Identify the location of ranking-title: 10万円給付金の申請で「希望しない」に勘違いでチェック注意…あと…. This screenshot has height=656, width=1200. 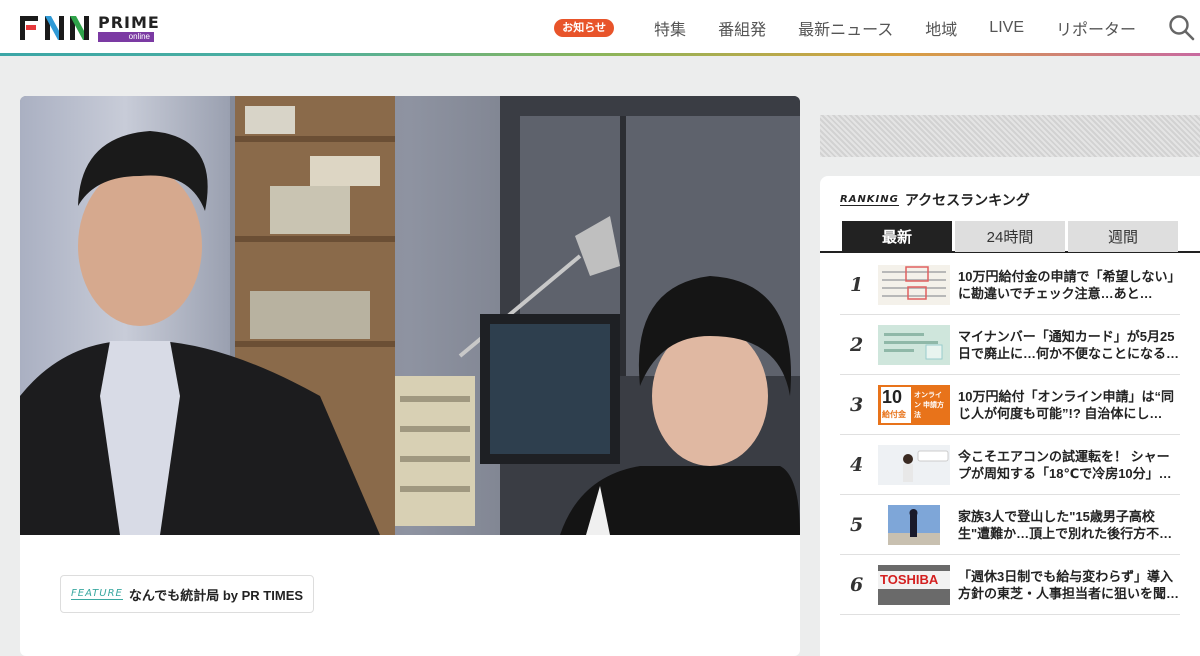
(1066, 284).